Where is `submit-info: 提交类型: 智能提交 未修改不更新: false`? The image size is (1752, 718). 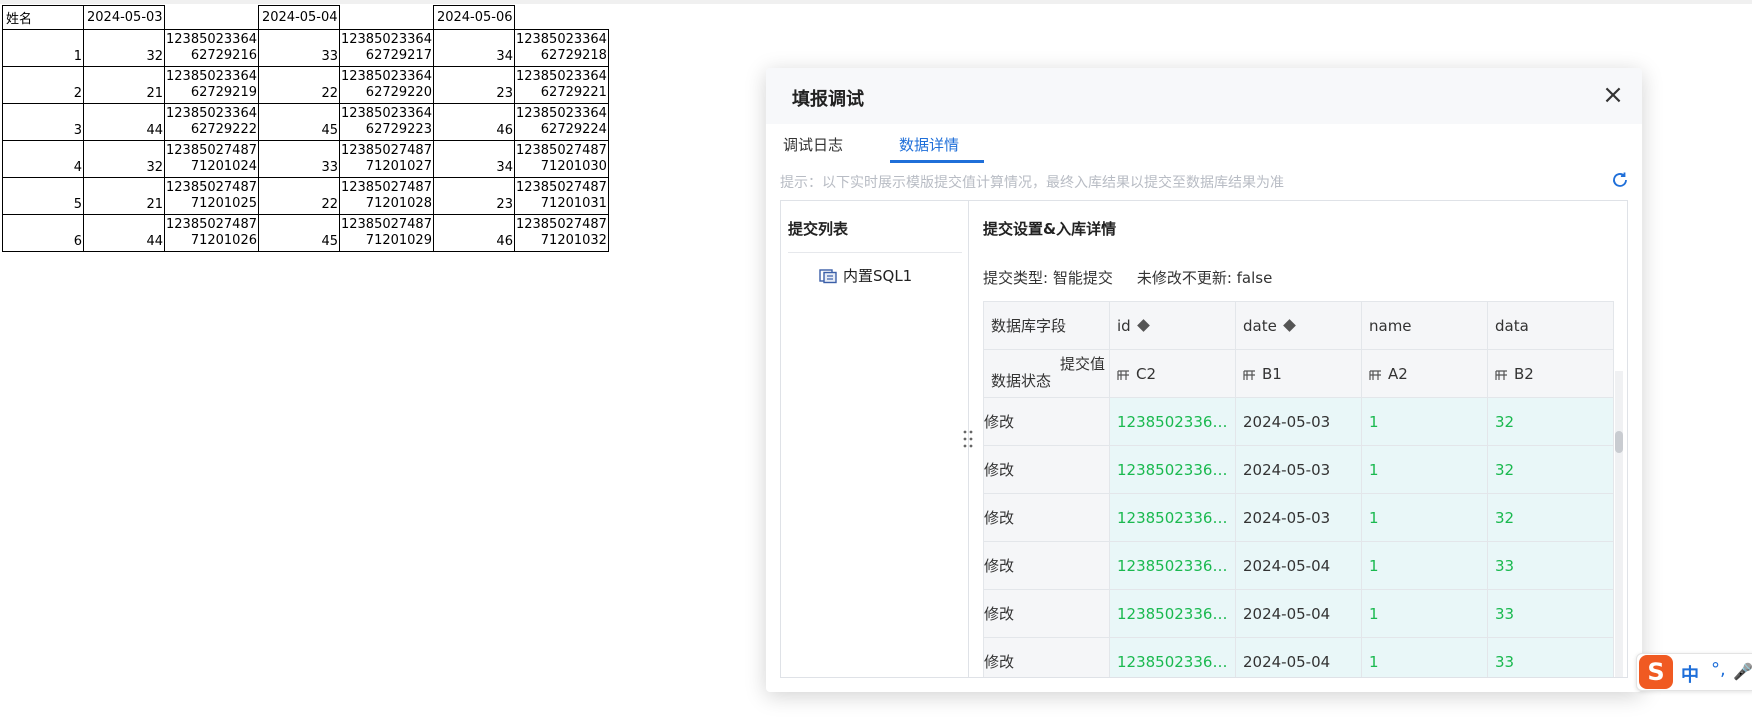
submit-info: 提交类型: 智能提交 未修改不更新: false is located at coordinates (1127, 277).